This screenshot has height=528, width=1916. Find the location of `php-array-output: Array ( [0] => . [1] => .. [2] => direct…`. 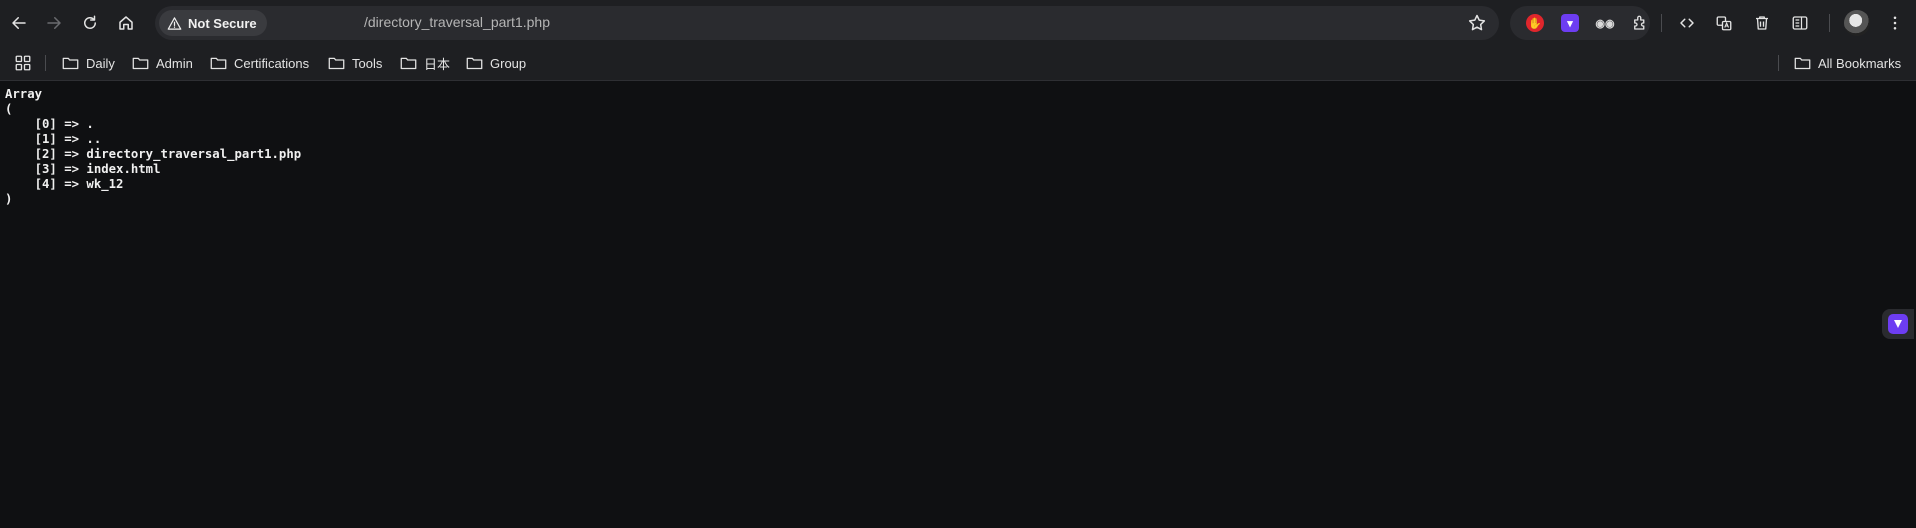

php-array-output: Array ( [0] => . [1] => .. [2] => direct… is located at coordinates (153, 146).